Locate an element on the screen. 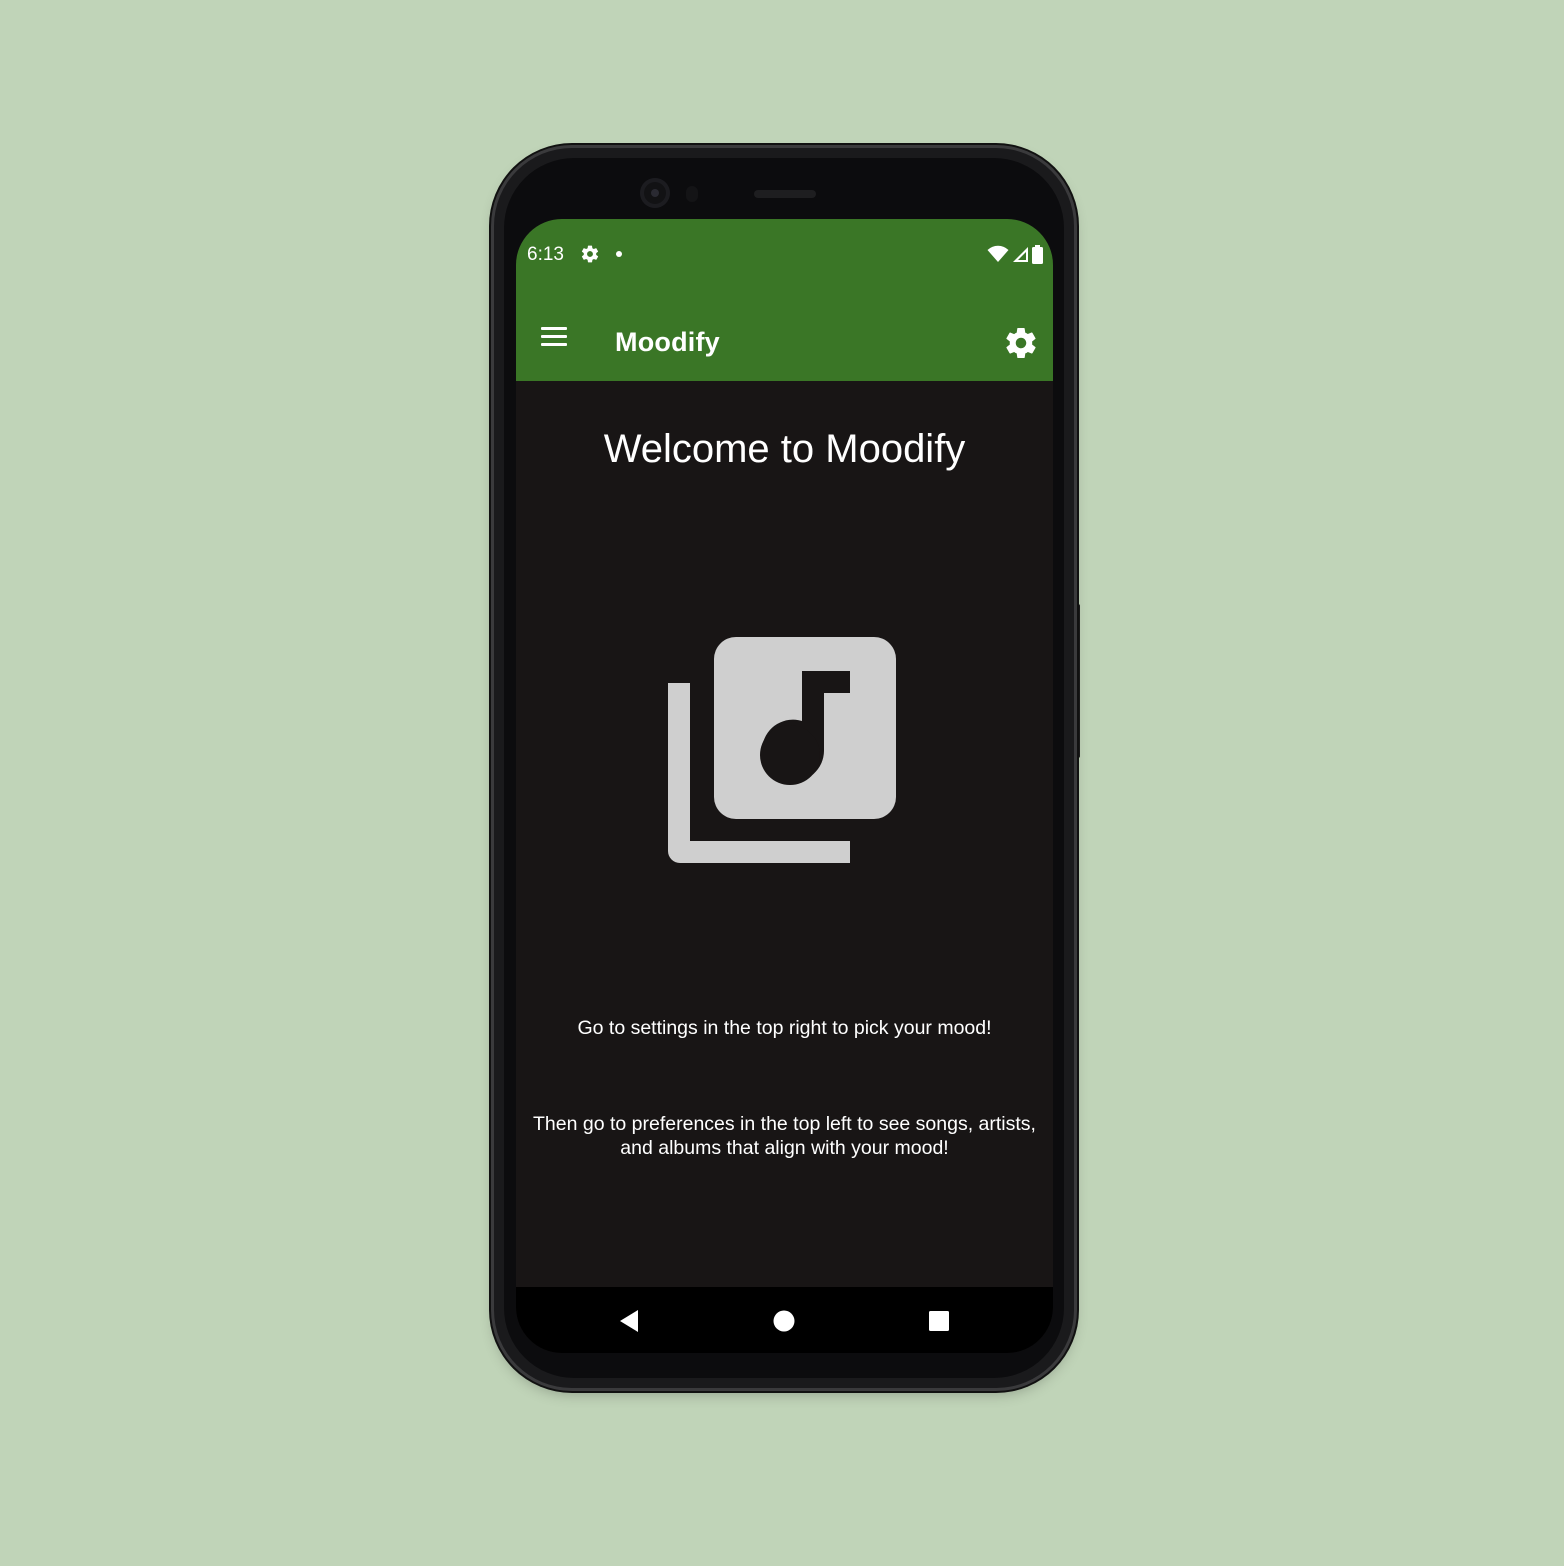 This screenshot has width=1564, height=1566. battery-icon is located at coordinates (1037, 254).